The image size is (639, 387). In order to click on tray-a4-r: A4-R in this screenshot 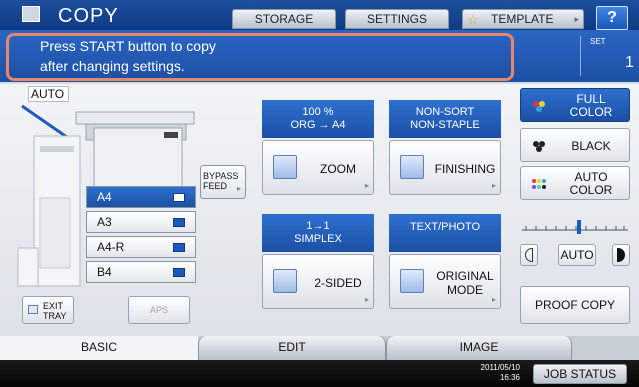, I will do `click(141, 247)`.